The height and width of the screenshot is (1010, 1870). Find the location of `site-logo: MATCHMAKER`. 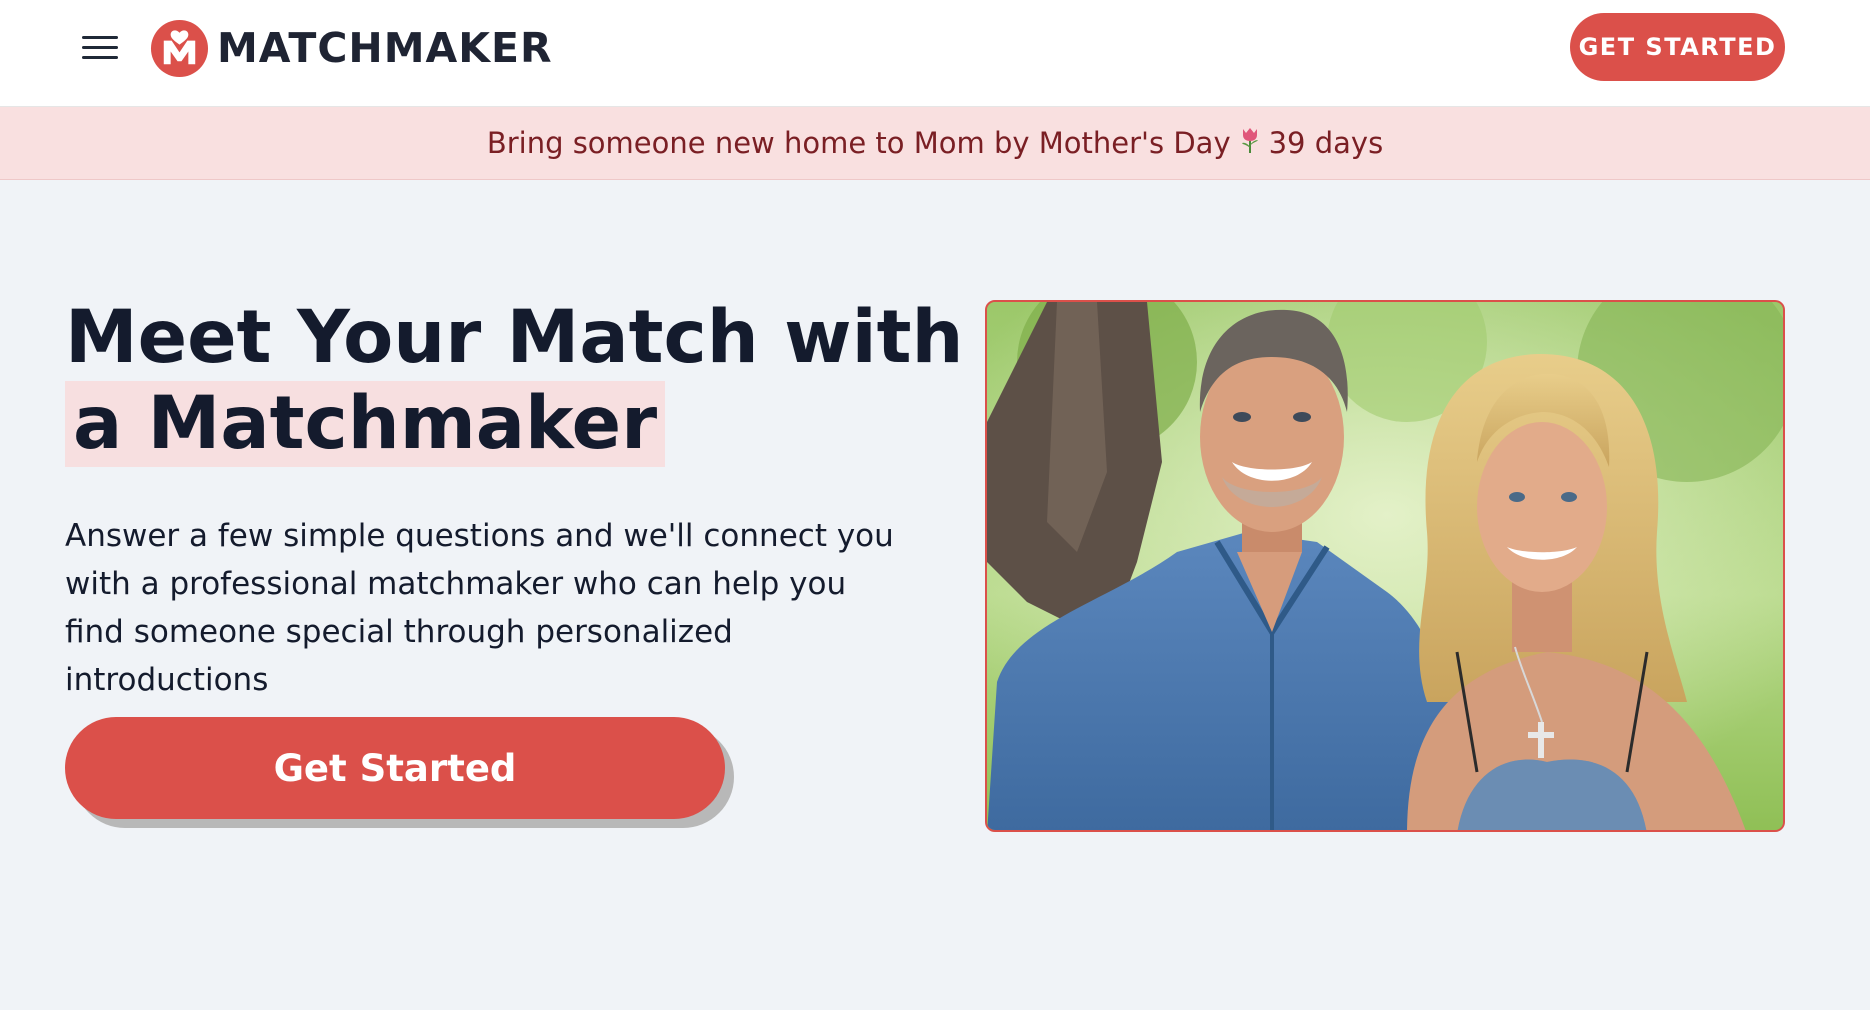

site-logo: MATCHMAKER is located at coordinates (351, 48).